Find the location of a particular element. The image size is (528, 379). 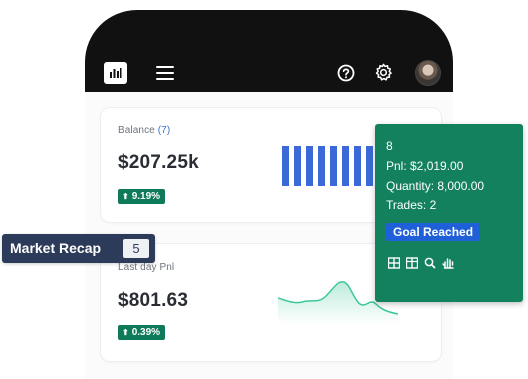

table-icon is located at coordinates (394, 262).